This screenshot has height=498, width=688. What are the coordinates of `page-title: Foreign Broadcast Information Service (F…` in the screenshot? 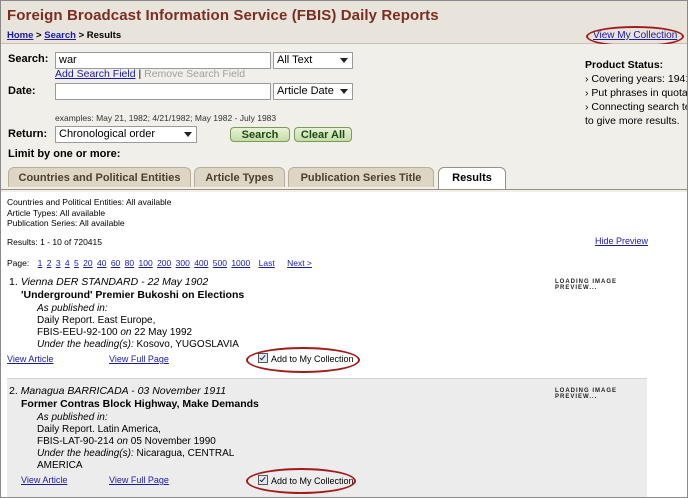 It's located at (223, 15).